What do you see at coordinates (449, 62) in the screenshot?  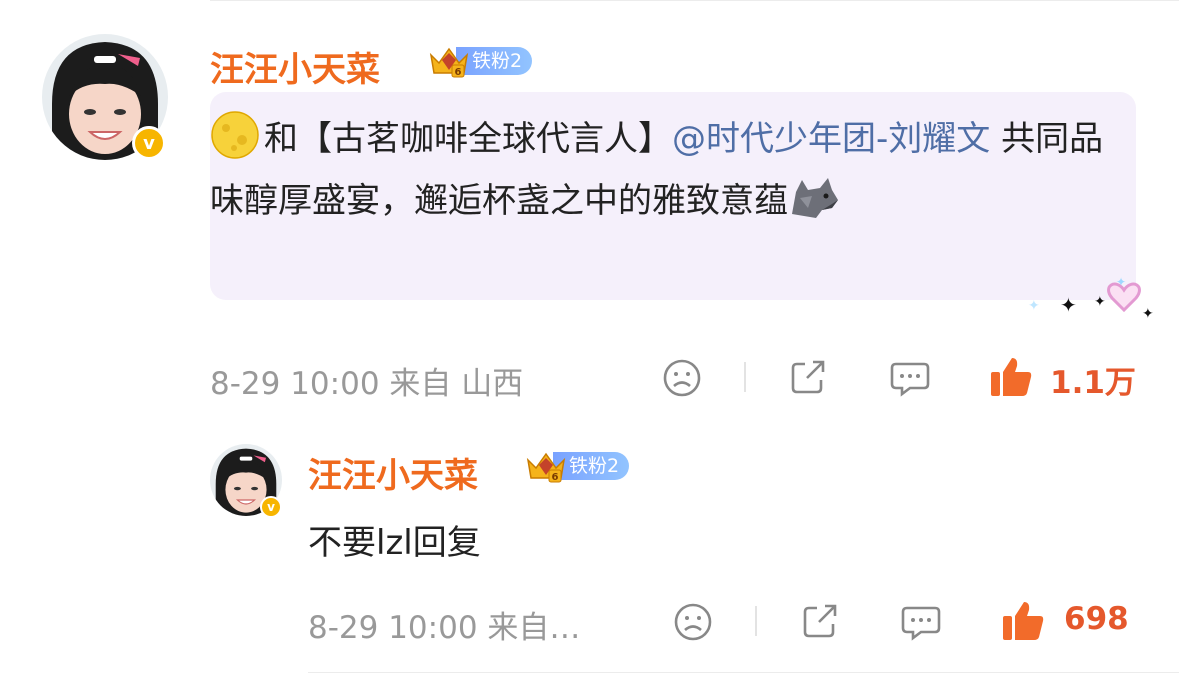 I see `crown-icon: 6` at bounding box center [449, 62].